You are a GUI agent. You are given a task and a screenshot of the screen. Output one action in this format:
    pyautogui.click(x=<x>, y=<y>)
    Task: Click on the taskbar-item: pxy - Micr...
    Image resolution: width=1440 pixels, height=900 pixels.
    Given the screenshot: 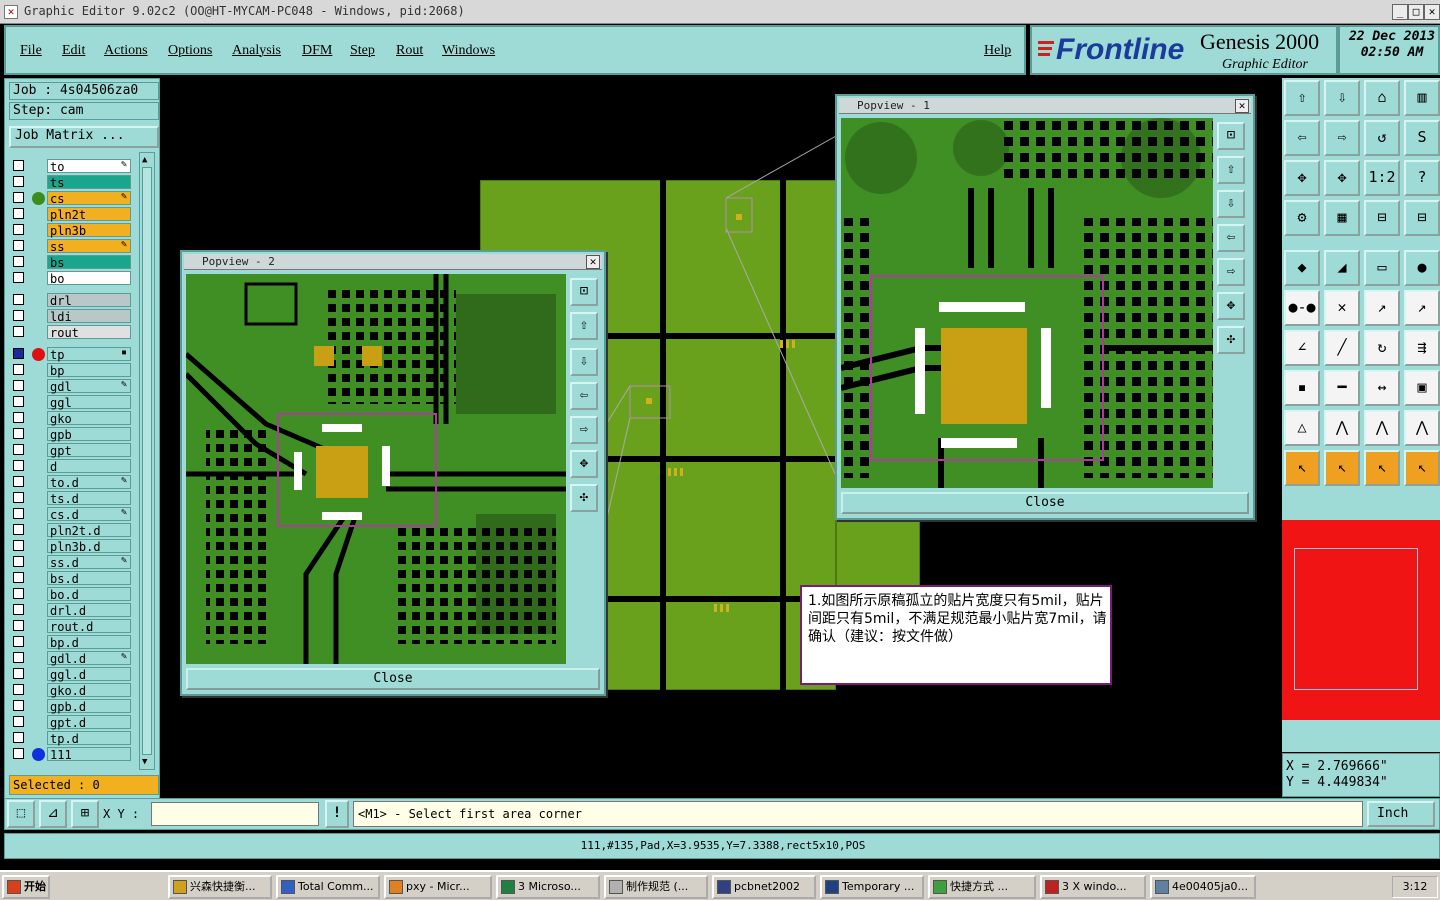 What is the action you would take?
    pyautogui.click(x=438, y=887)
    